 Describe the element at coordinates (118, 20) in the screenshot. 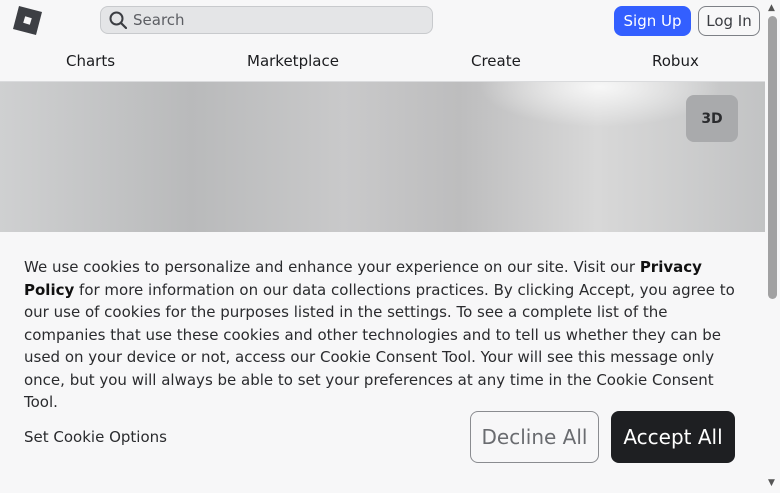

I see `search-icon` at that location.